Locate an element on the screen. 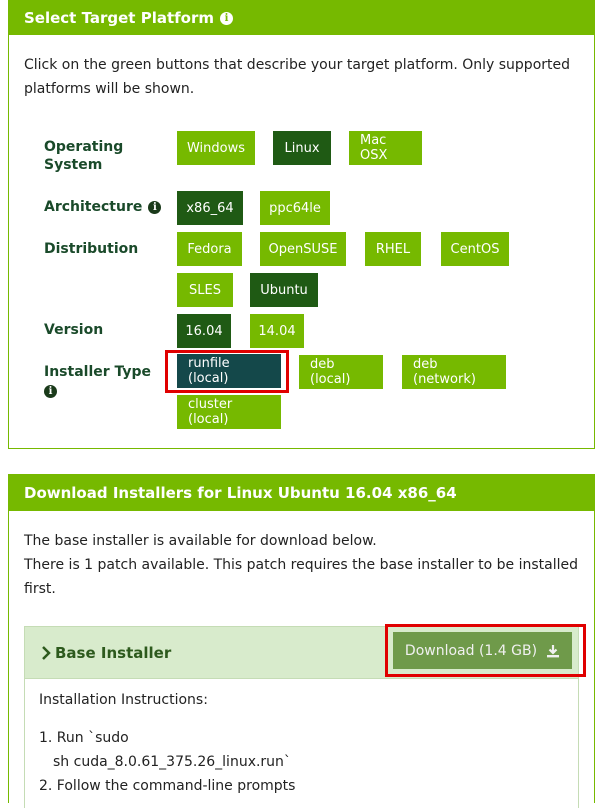  os-label: Operating System is located at coordinates (84, 156).